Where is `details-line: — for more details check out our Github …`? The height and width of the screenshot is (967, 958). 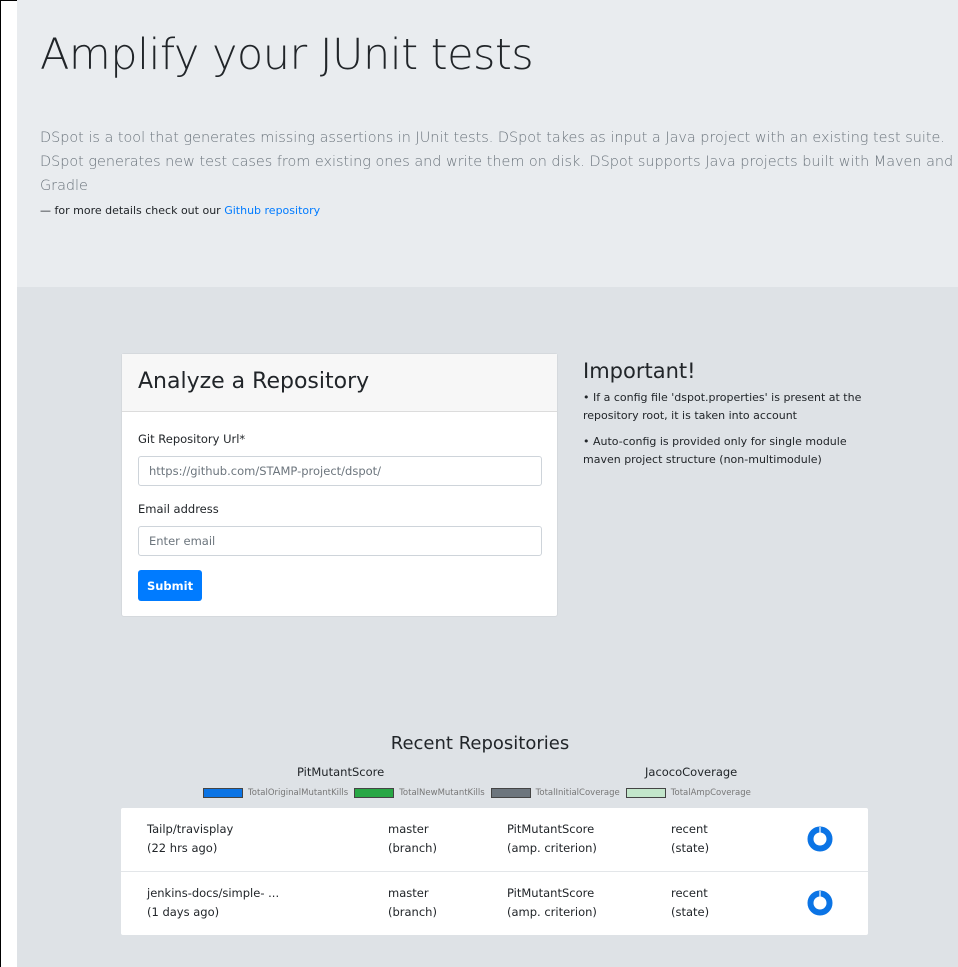
details-line: — for more details check out our Github … is located at coordinates (180, 210).